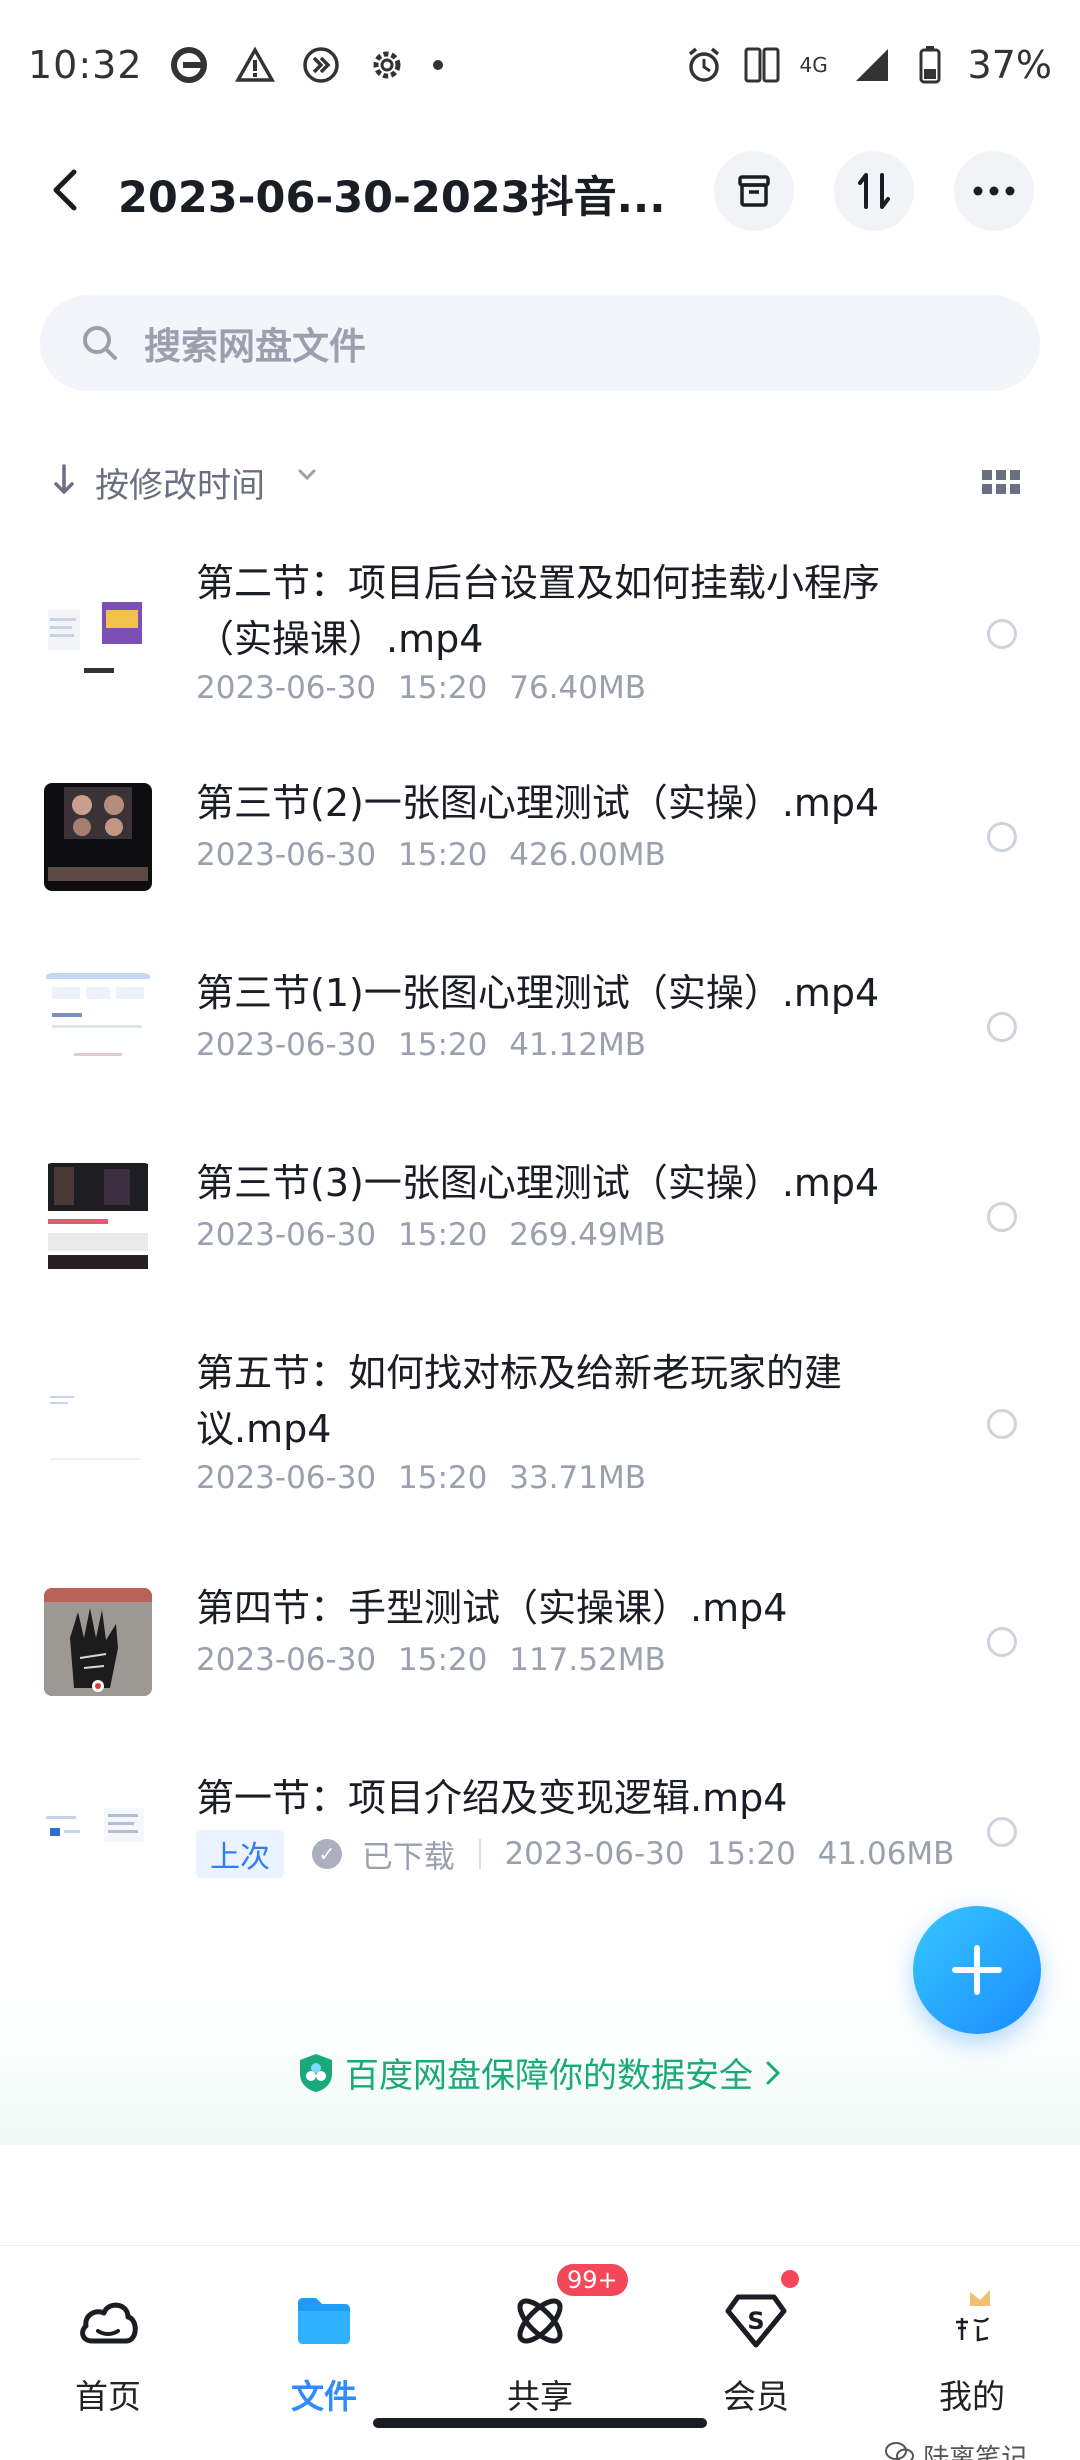  I want to click on file-name: 第四节：手型测试（实操课）.mp4, so click(492, 1608).